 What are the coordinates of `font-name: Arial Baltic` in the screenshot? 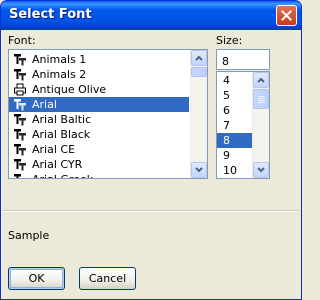 It's located at (62, 119).